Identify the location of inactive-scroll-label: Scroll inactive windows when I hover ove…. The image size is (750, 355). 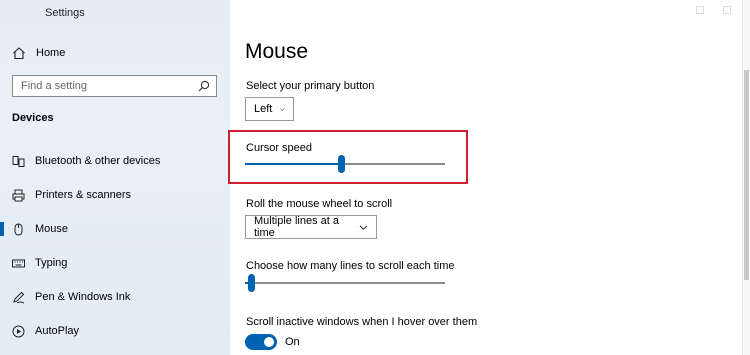
(362, 322).